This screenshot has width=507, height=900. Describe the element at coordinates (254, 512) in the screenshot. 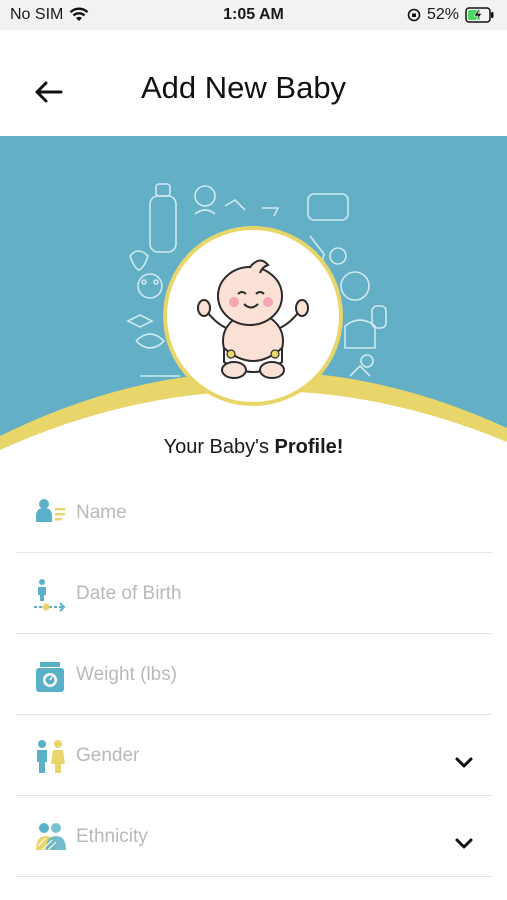

I see `name-field: Name` at that location.